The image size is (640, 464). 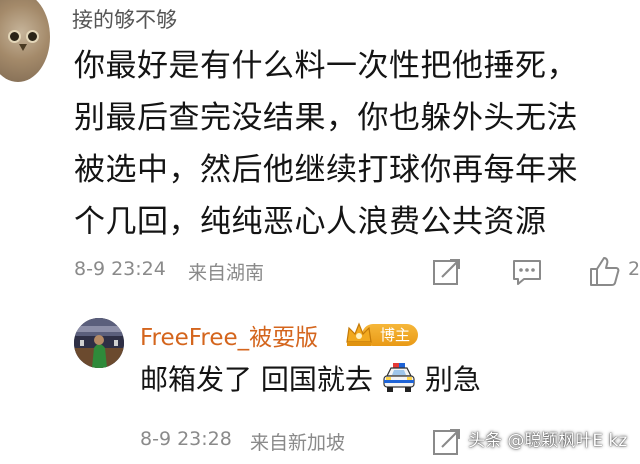 I want to click on blogger-badge: 博主, so click(x=382, y=334).